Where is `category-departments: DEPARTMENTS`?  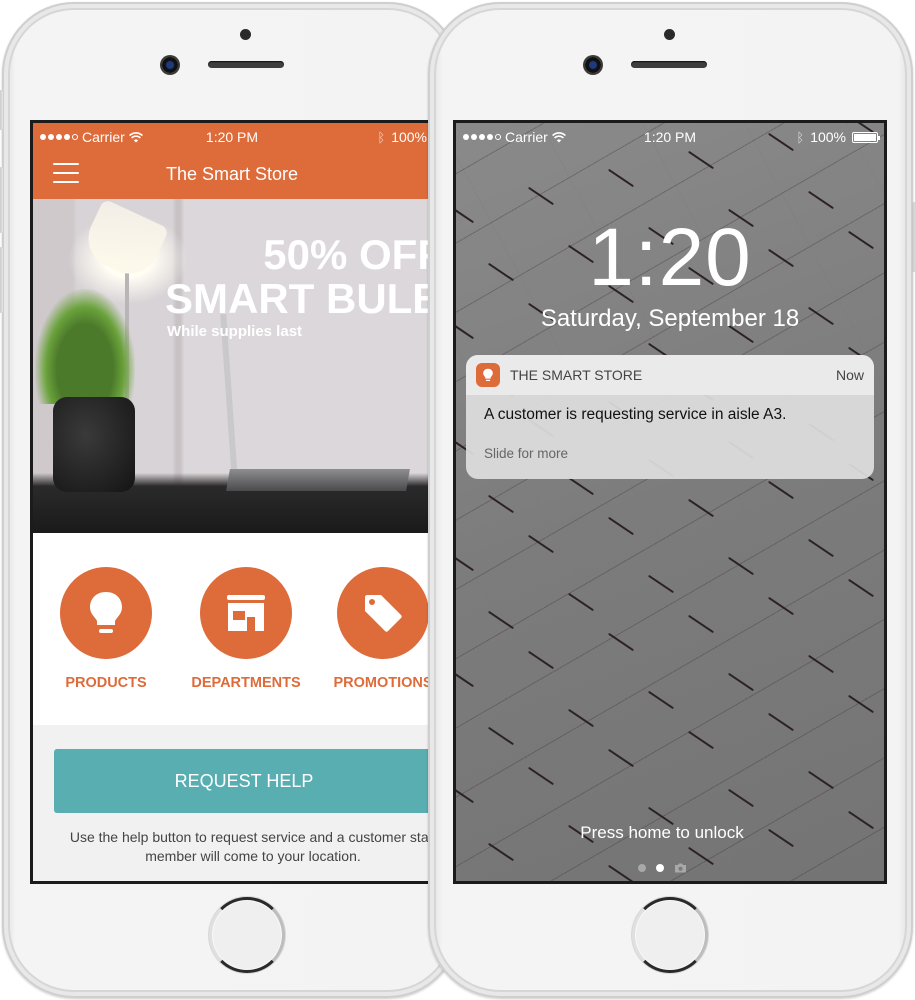
category-departments: DEPARTMENTS is located at coordinates (246, 629).